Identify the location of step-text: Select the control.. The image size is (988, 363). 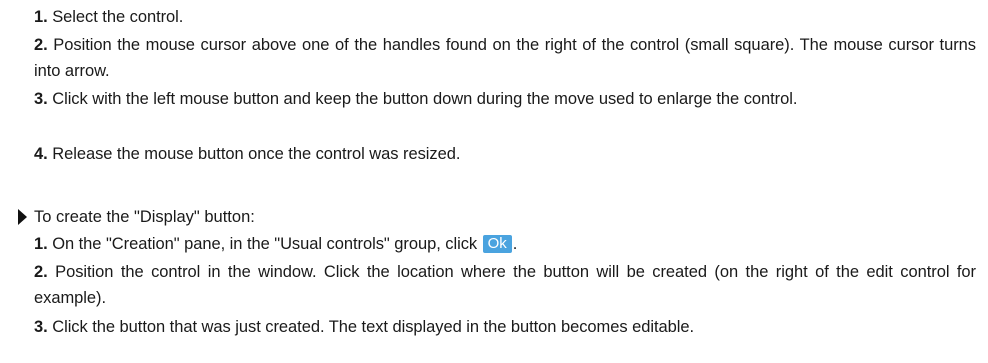
(115, 17).